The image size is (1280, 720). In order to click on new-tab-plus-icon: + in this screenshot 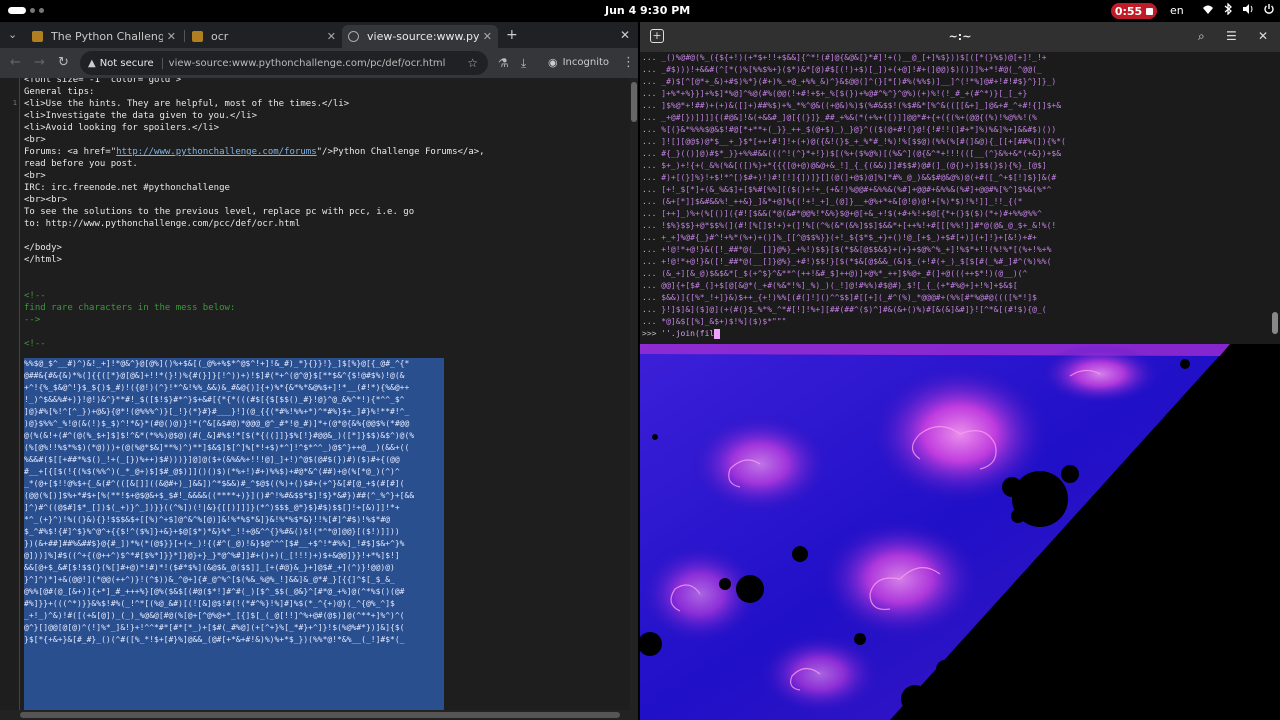, I will do `click(512, 35)`.